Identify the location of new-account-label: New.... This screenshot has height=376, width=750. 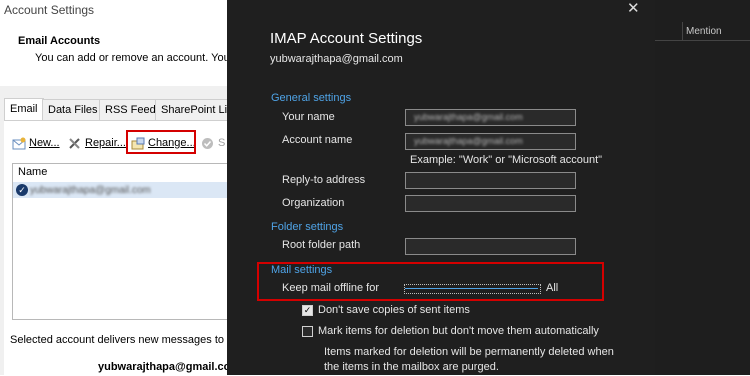
(44, 143).